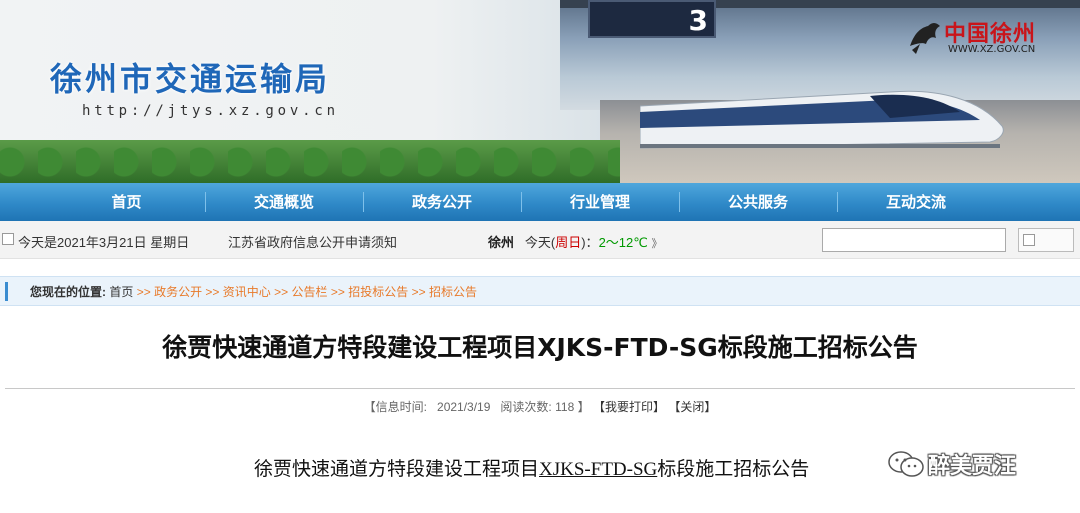 The width and height of the screenshot is (1080, 513). Describe the element at coordinates (190, 77) in the screenshot. I see `site-title: 徐州市交通运输局` at that location.